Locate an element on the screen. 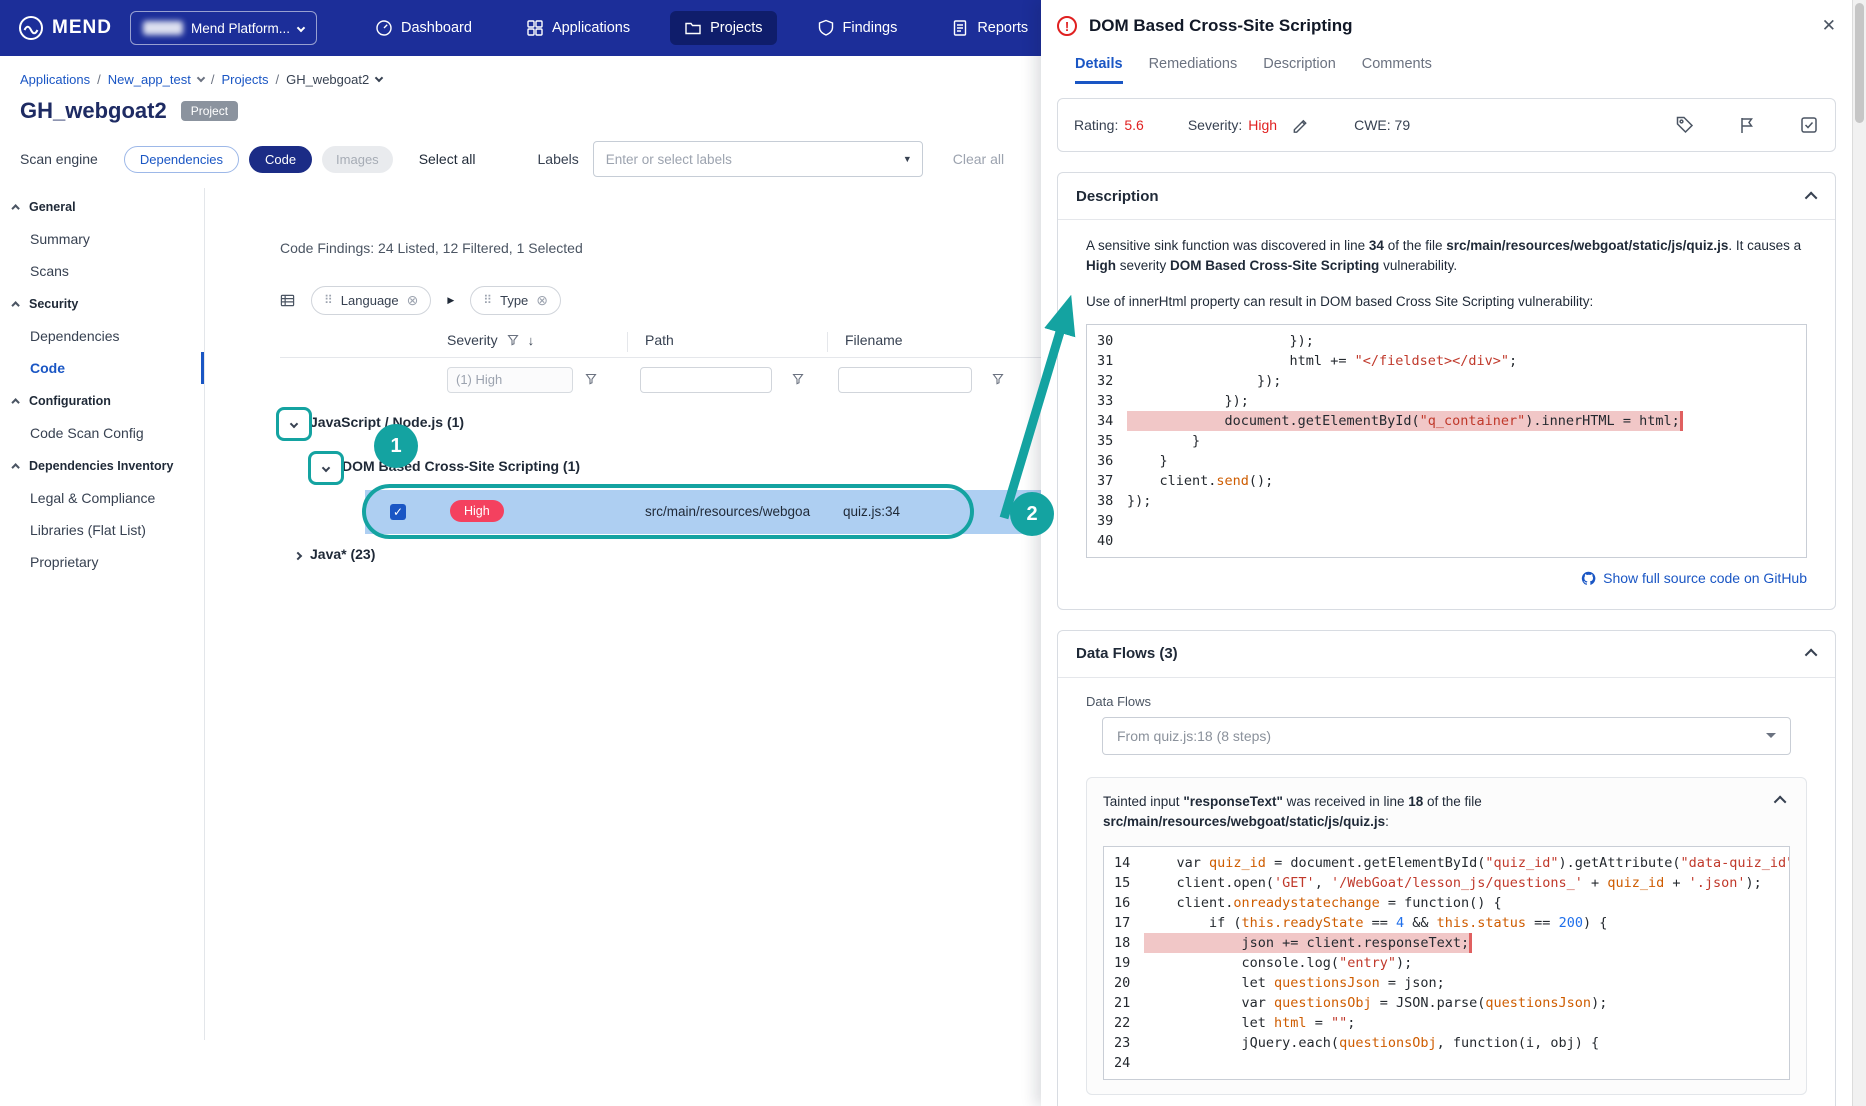 This screenshot has width=1866, height=1106. tab-comments: Comments is located at coordinates (1397, 70).